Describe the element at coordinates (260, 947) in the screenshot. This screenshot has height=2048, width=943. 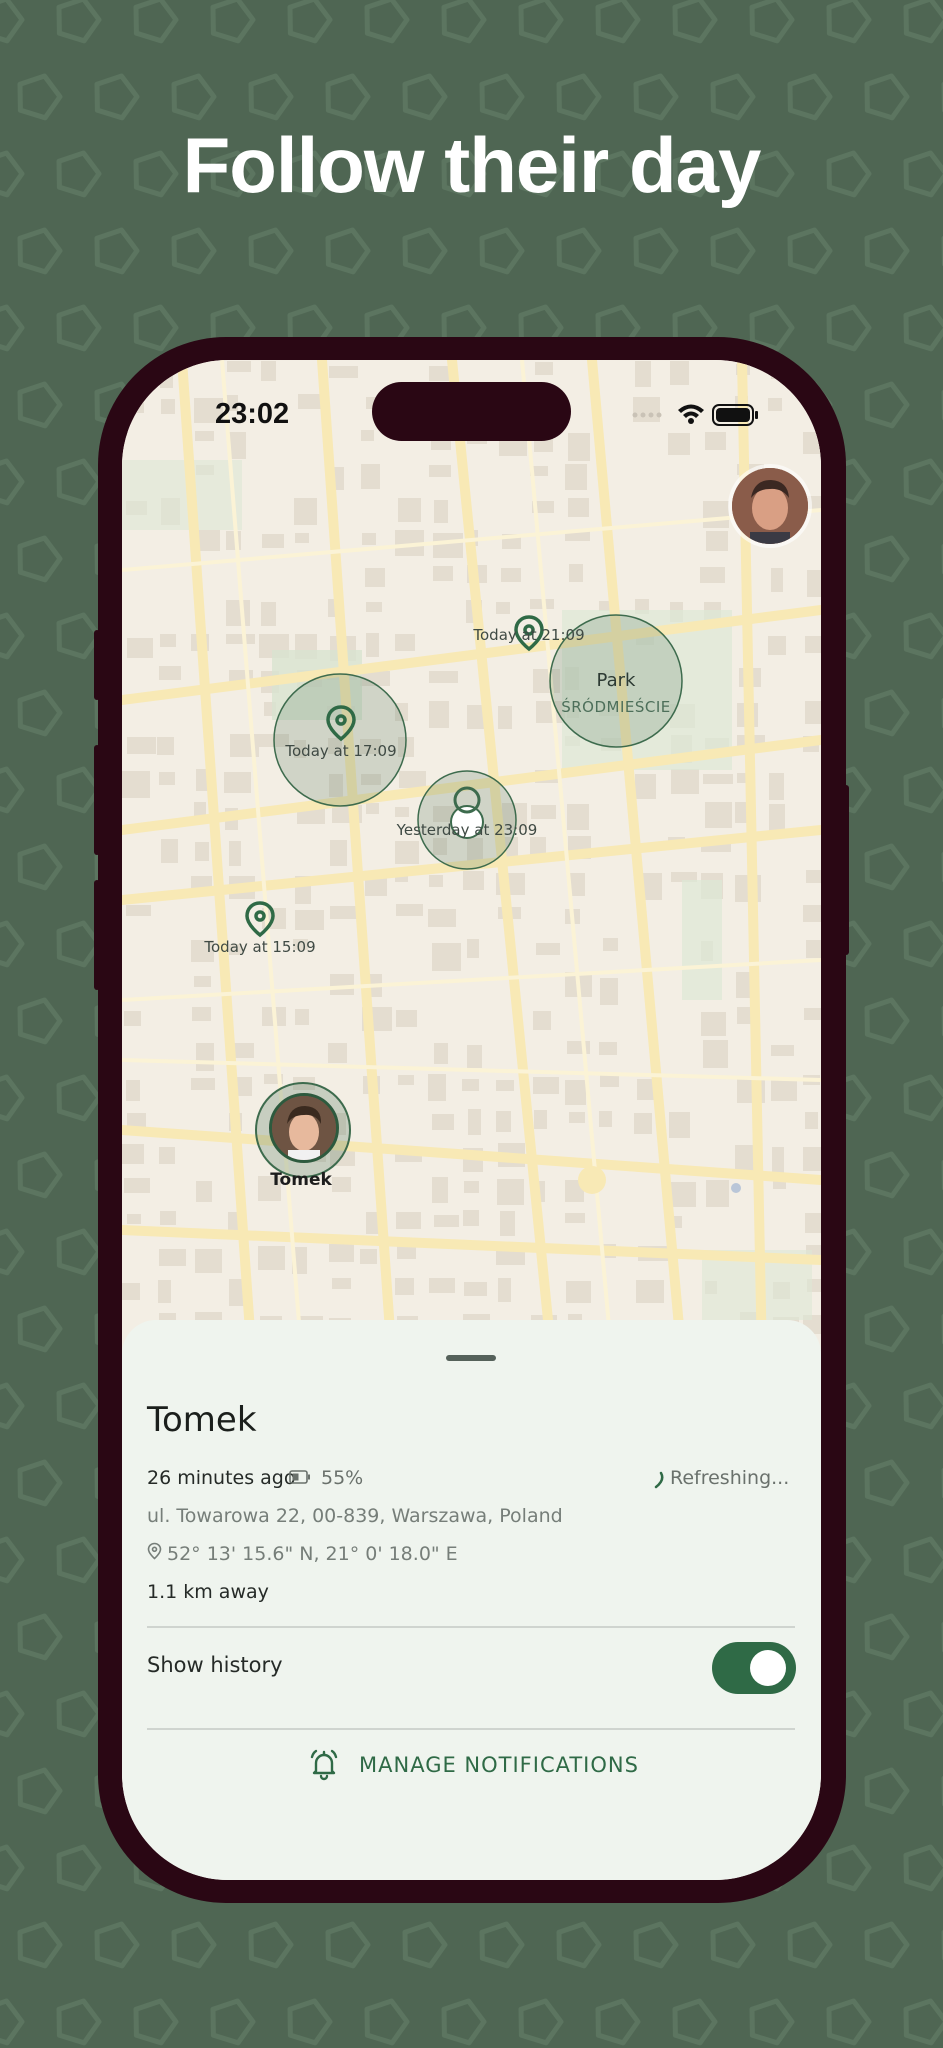
I see `marker-label: Today at 15:09` at that location.